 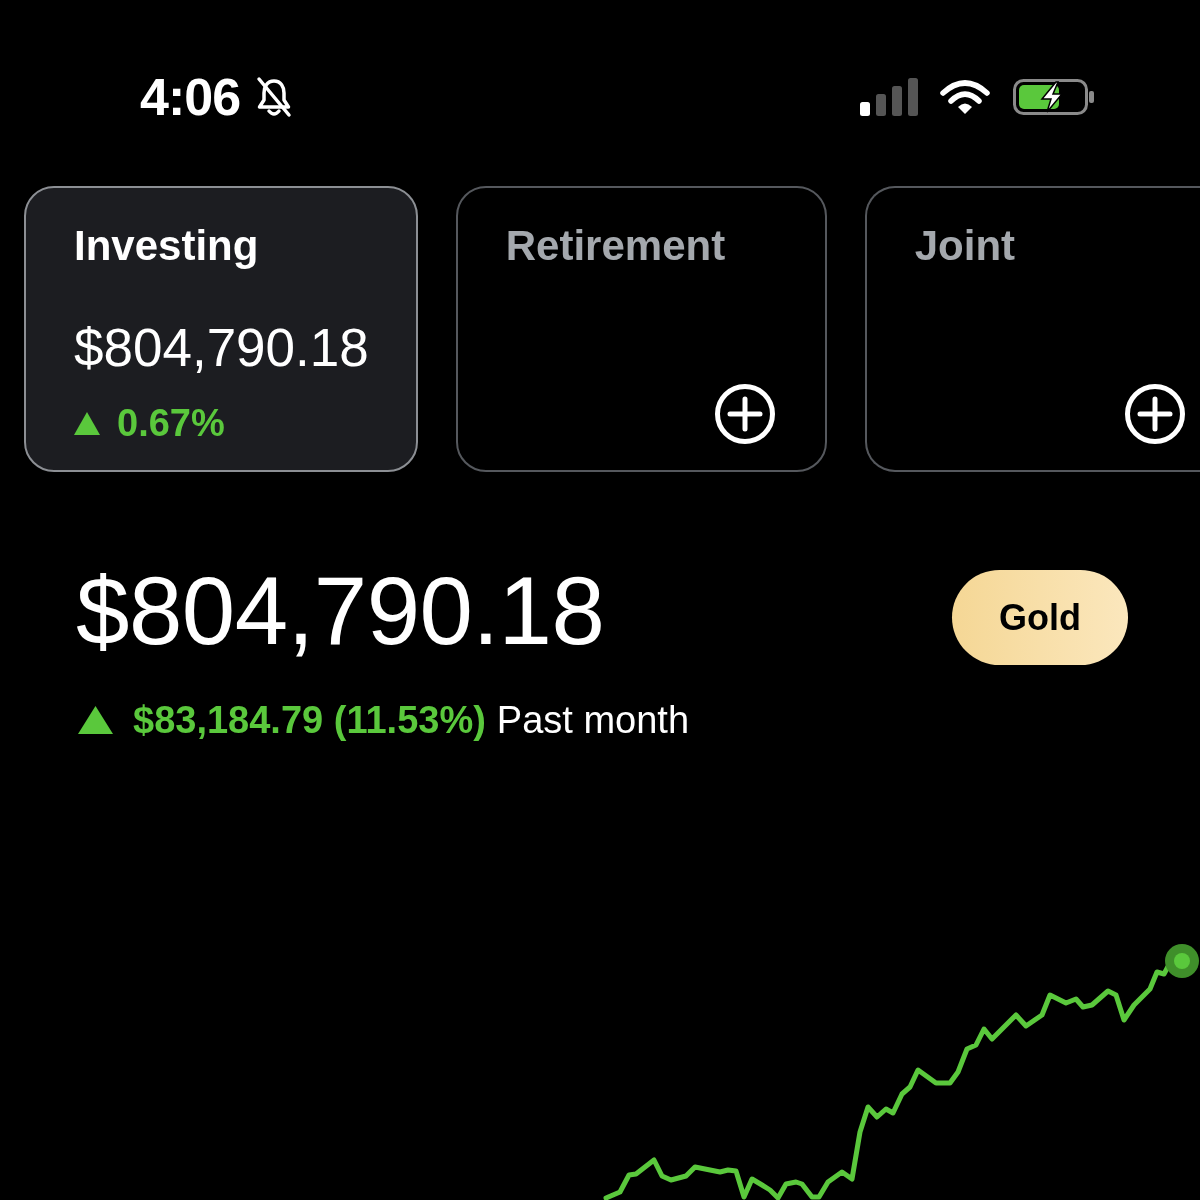 What do you see at coordinates (190, 97) in the screenshot?
I see `status-time: 4:06` at bounding box center [190, 97].